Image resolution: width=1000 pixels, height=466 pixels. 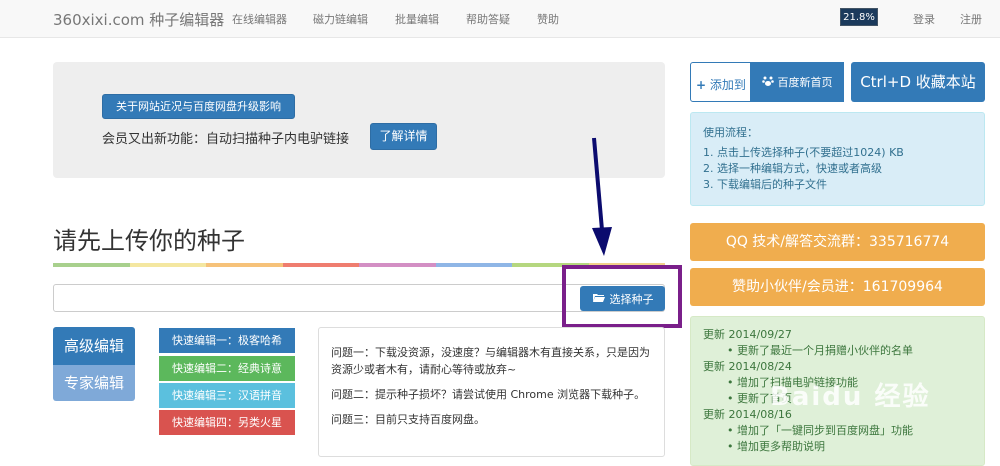 What do you see at coordinates (820, 430) in the screenshot?
I see `changelog-item: • 增加了「一键同步到百度网盘」功能` at bounding box center [820, 430].